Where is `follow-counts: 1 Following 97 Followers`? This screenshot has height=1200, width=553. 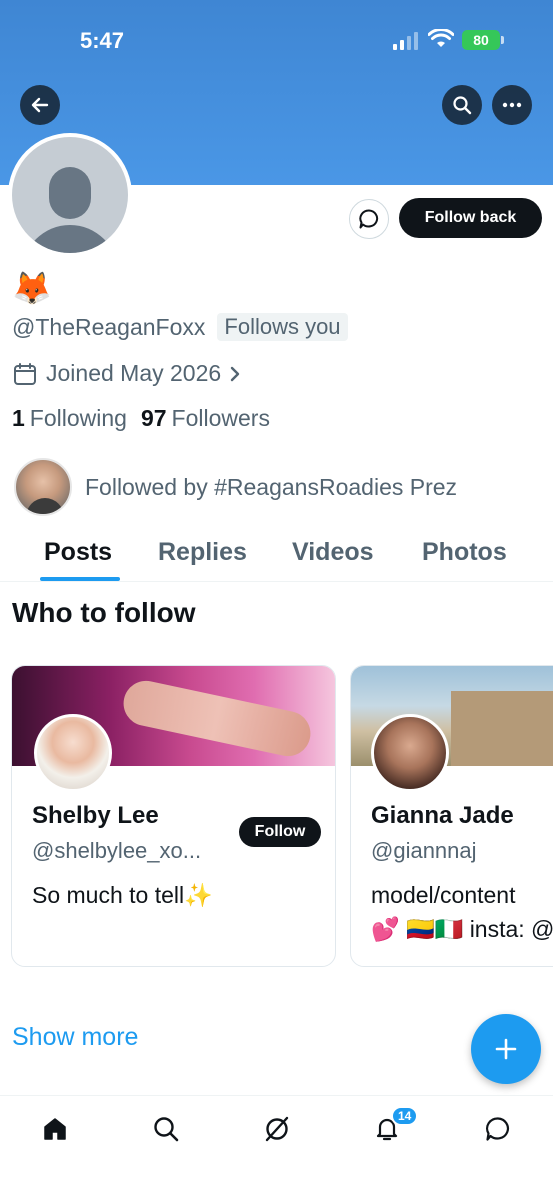 follow-counts: 1 Following 97 Followers is located at coordinates (141, 418).